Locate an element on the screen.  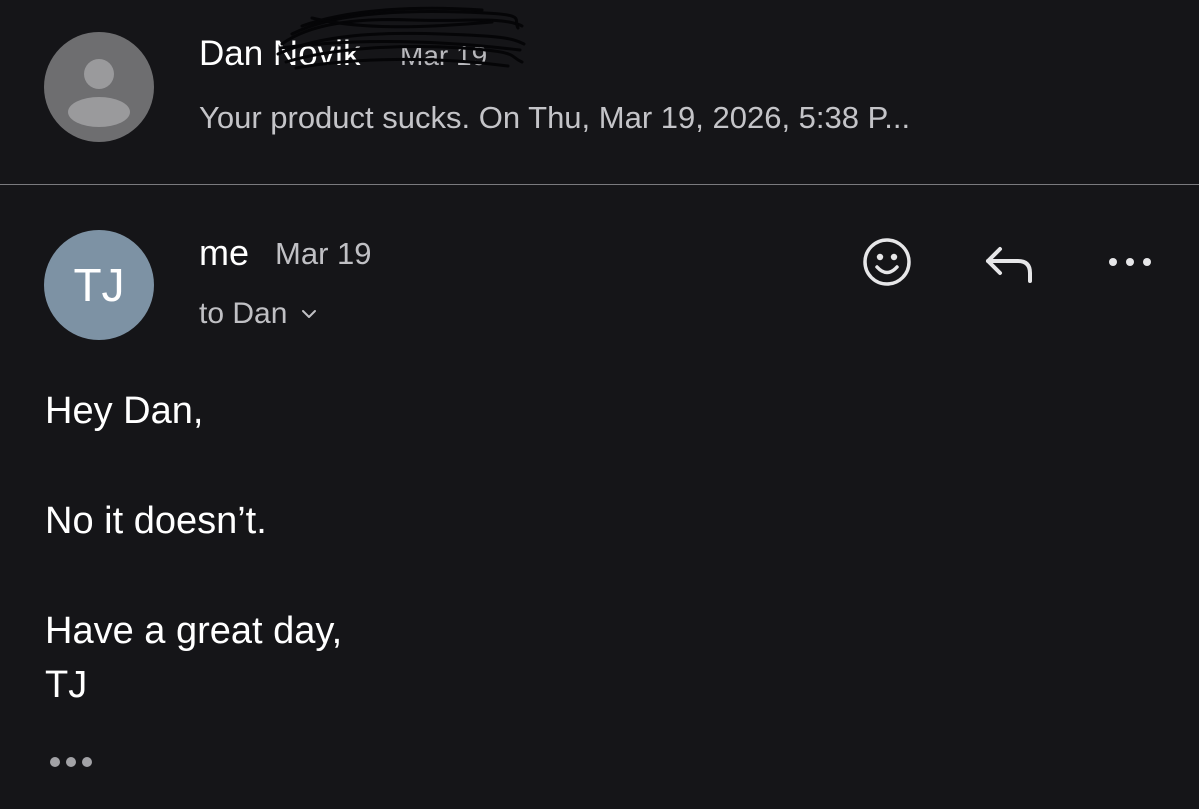
reply-button is located at coordinates (1009, 263).